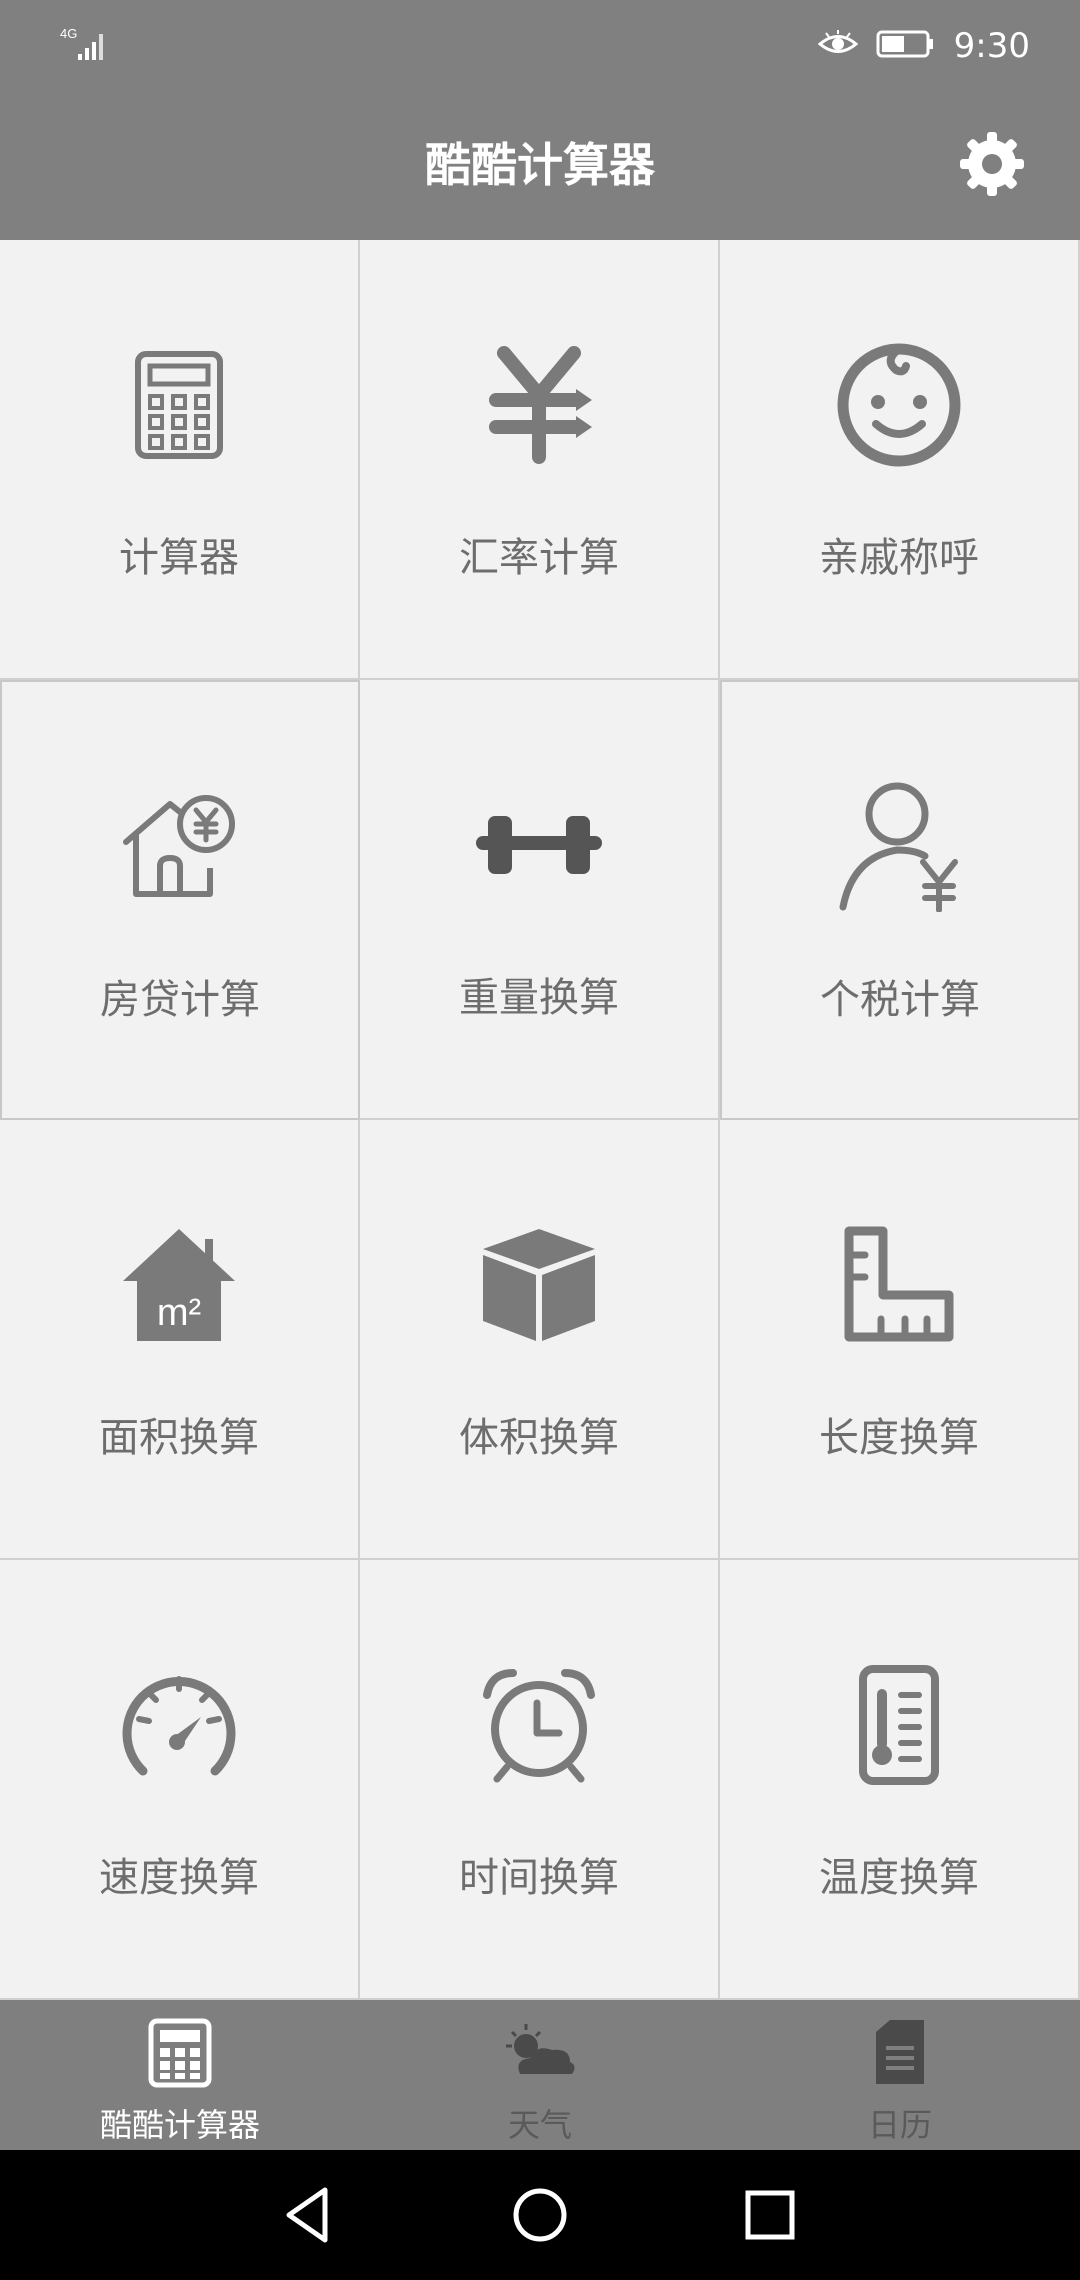  I want to click on grid-item-exchange: 汇率计算, so click(540, 460).